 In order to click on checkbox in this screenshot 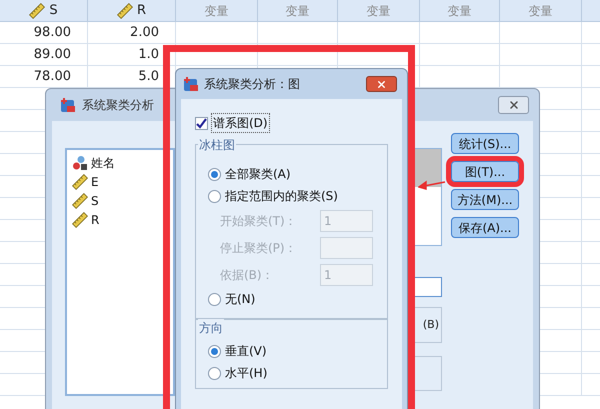, I will do `click(201, 123)`.